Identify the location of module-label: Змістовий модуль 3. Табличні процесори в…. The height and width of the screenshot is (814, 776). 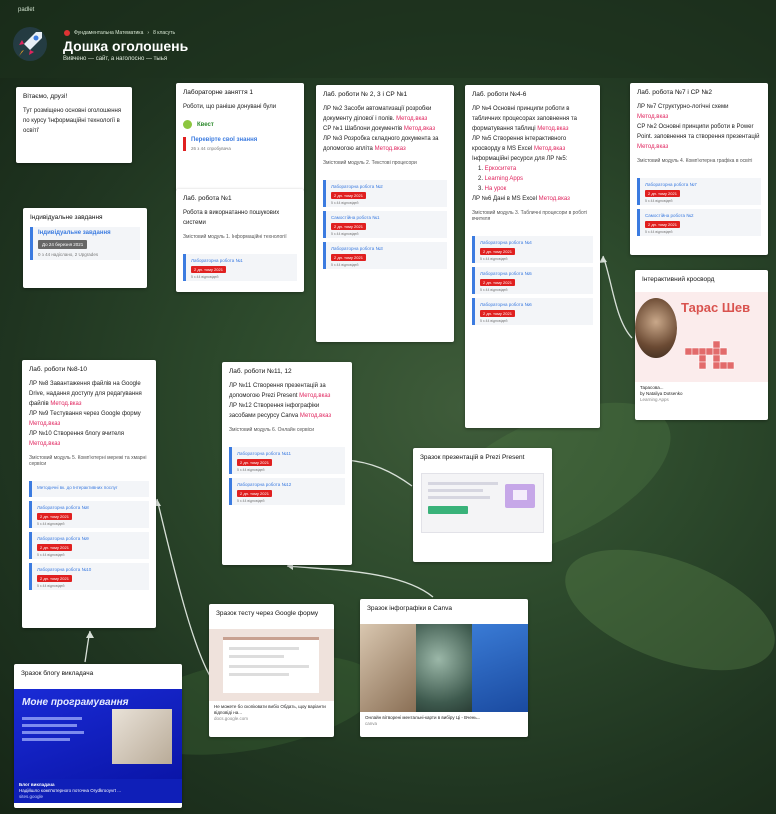
(530, 216).